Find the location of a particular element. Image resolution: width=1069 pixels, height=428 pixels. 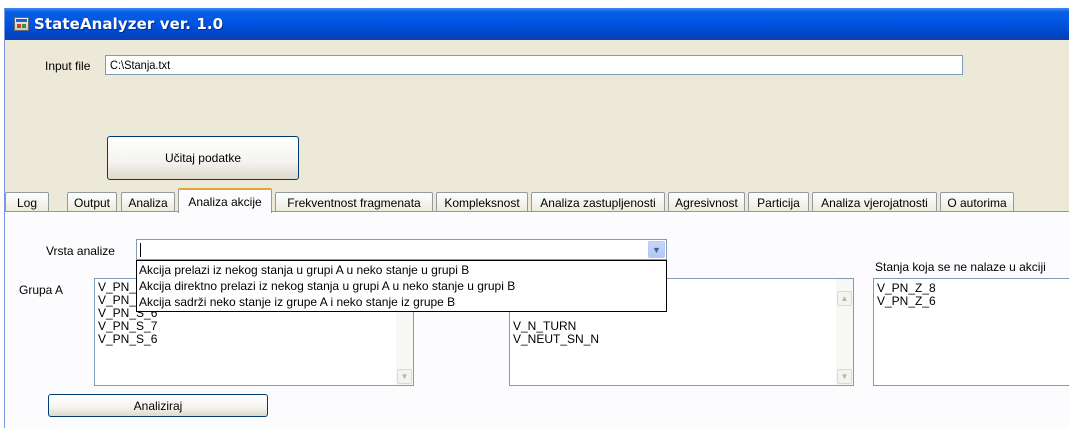

tab-label: Agresivnost is located at coordinates (706, 202).